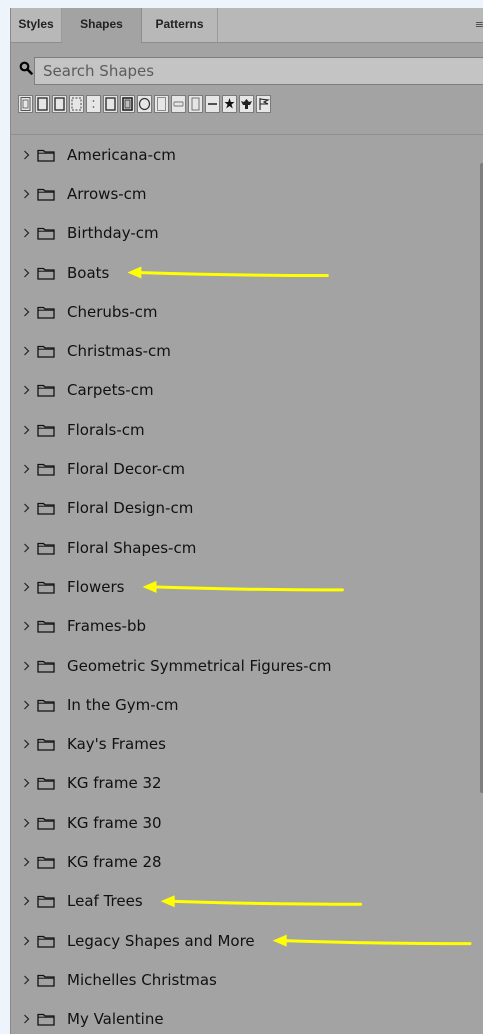 The height and width of the screenshot is (1034, 483). What do you see at coordinates (106, 429) in the screenshot?
I see `folder-label: Florals-cm` at bounding box center [106, 429].